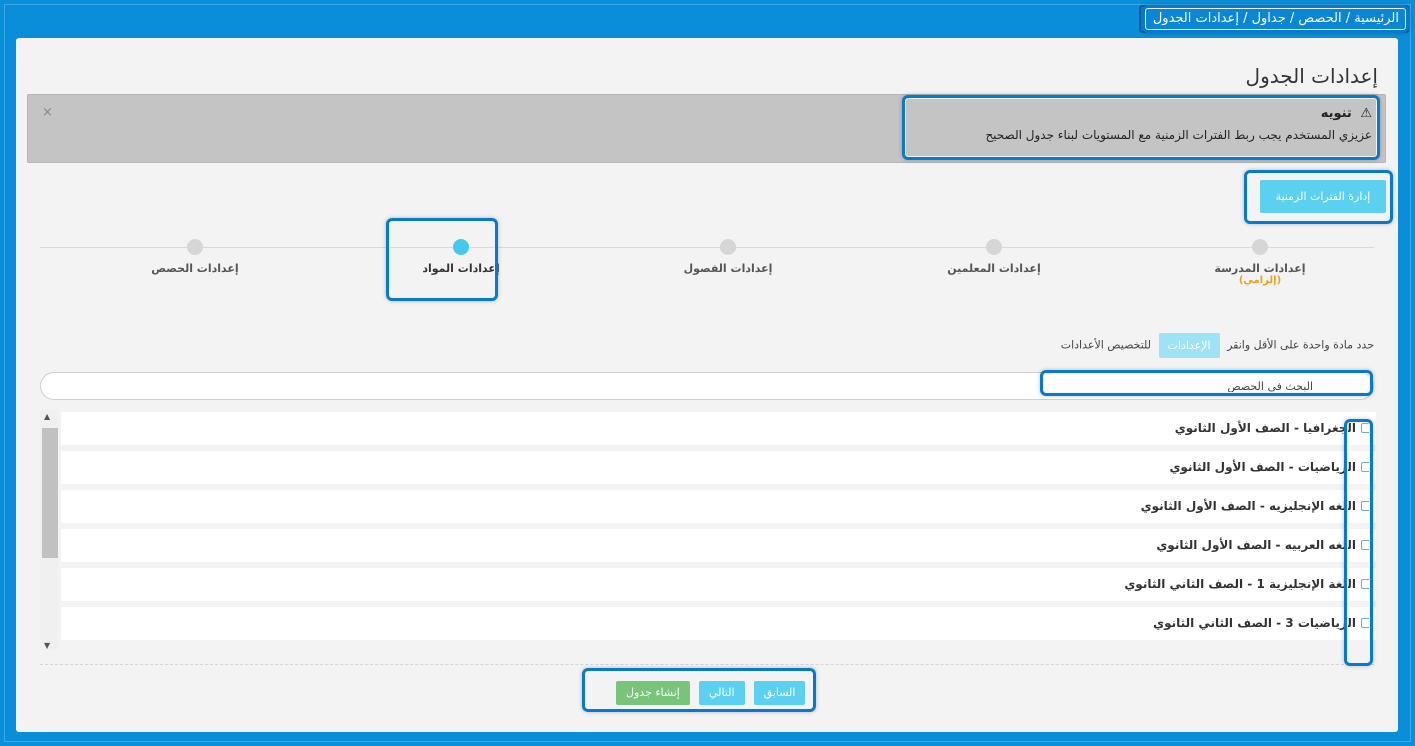 This screenshot has height=746, width=1415. What do you see at coordinates (1275, 19) in the screenshot?
I see `highlight-breadcrumb` at bounding box center [1275, 19].